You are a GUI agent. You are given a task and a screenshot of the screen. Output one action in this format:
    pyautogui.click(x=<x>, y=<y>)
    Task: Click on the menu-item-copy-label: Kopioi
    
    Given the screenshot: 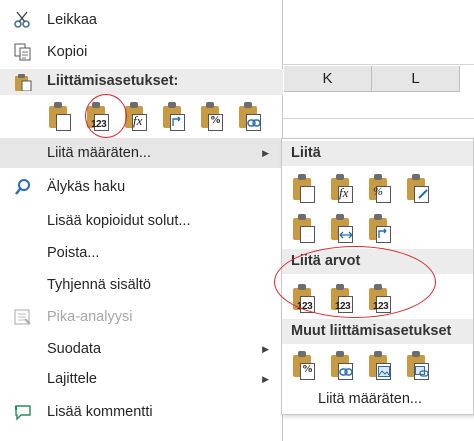 What is the action you would take?
    pyautogui.click(x=67, y=52)
    